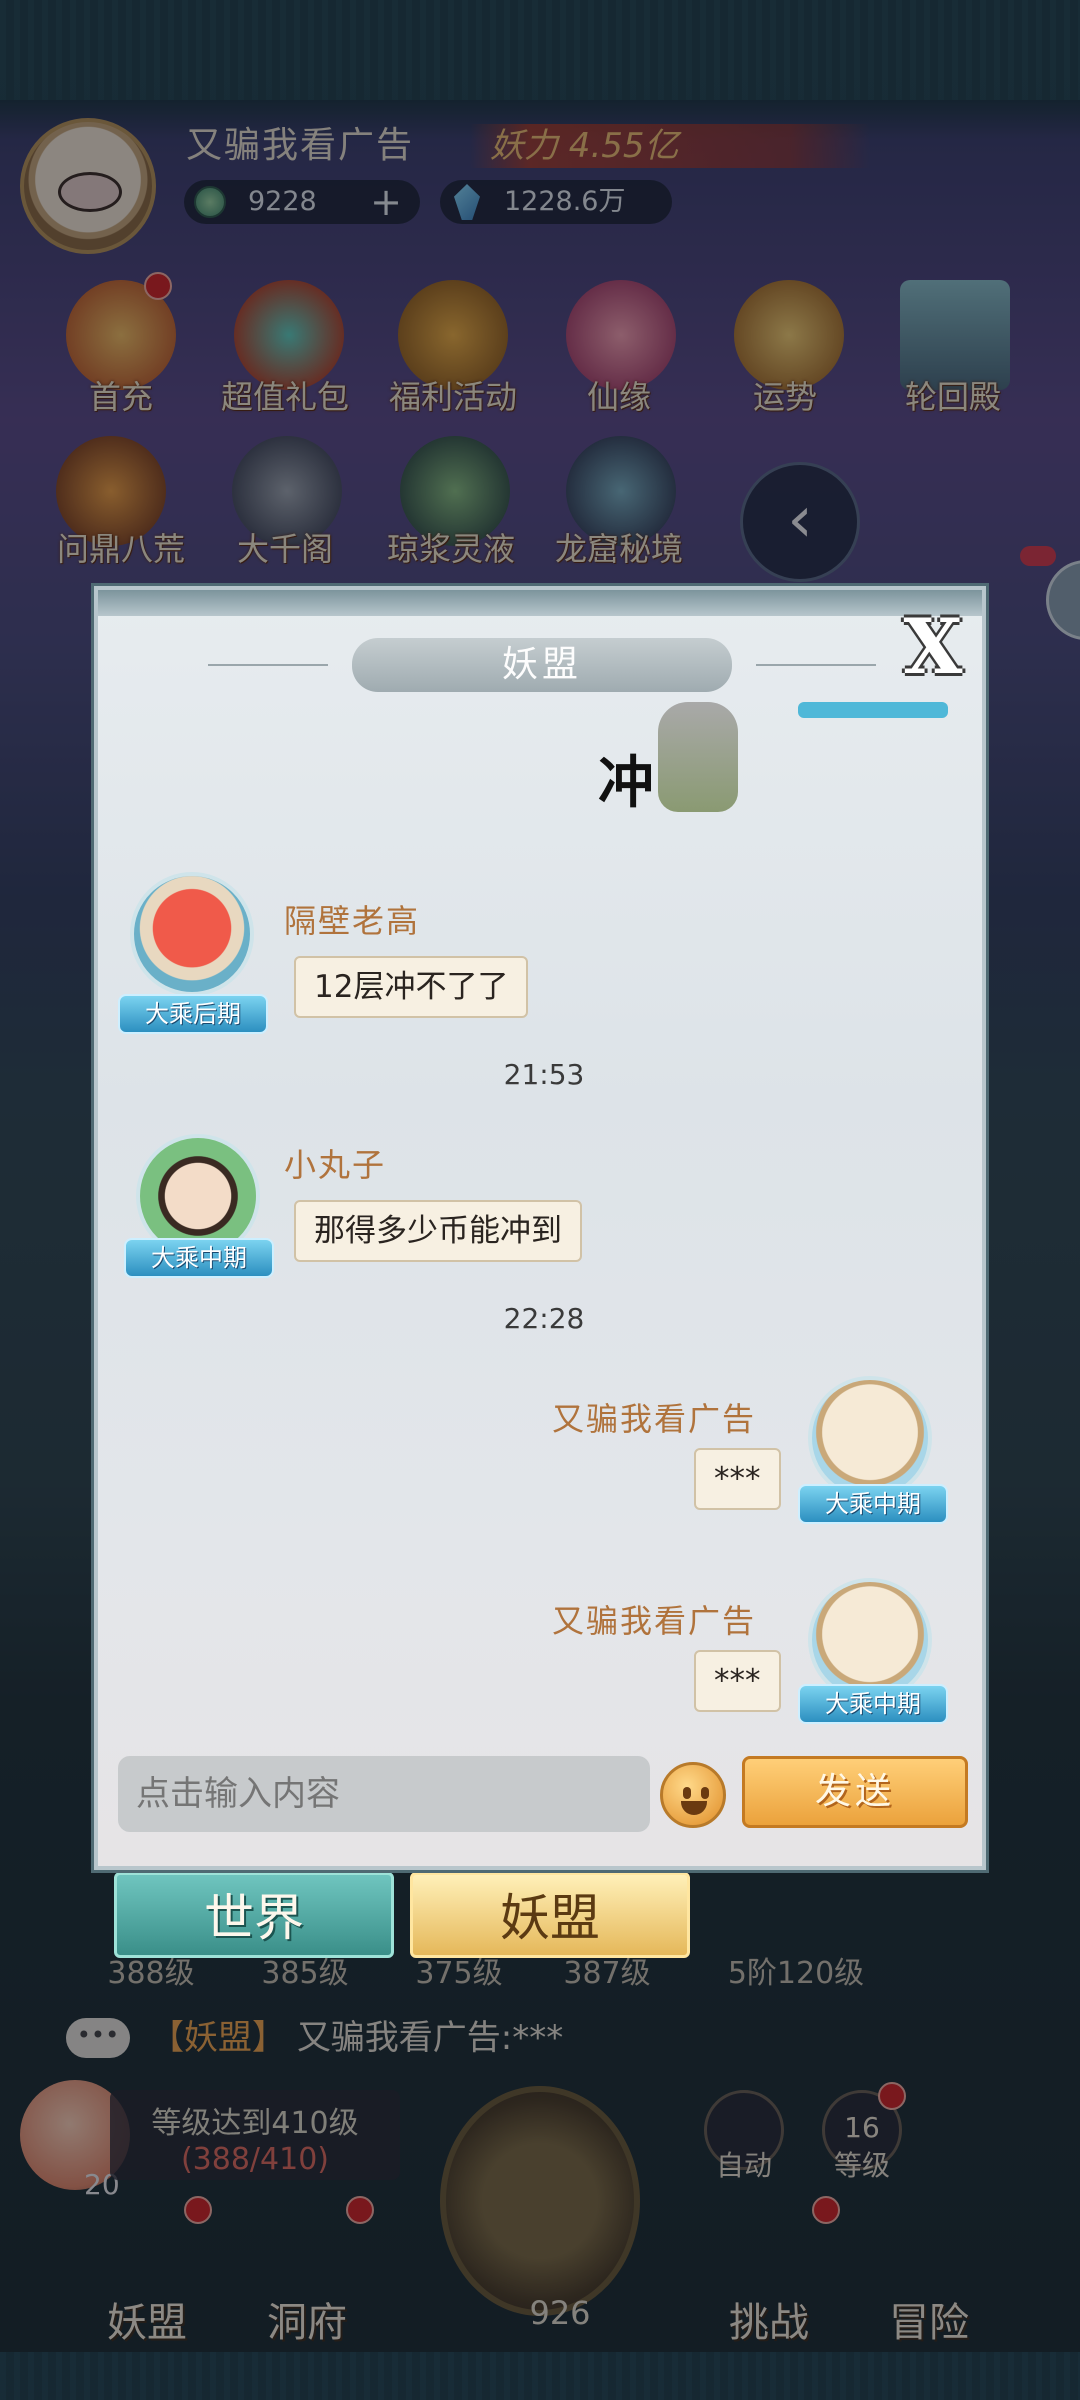 This screenshot has height=2400, width=1080. What do you see at coordinates (785, 395) in the screenshot?
I see `menu-fortune: 运势` at bounding box center [785, 395].